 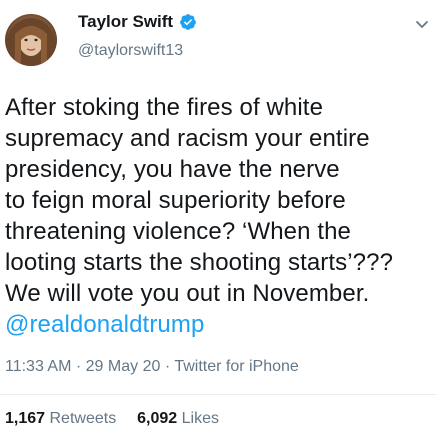 What do you see at coordinates (125, 22) in the screenshot?
I see `display-name: Taylor Swift` at bounding box center [125, 22].